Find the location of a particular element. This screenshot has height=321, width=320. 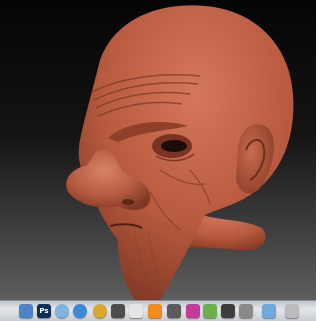

trash-icon is located at coordinates (292, 311).